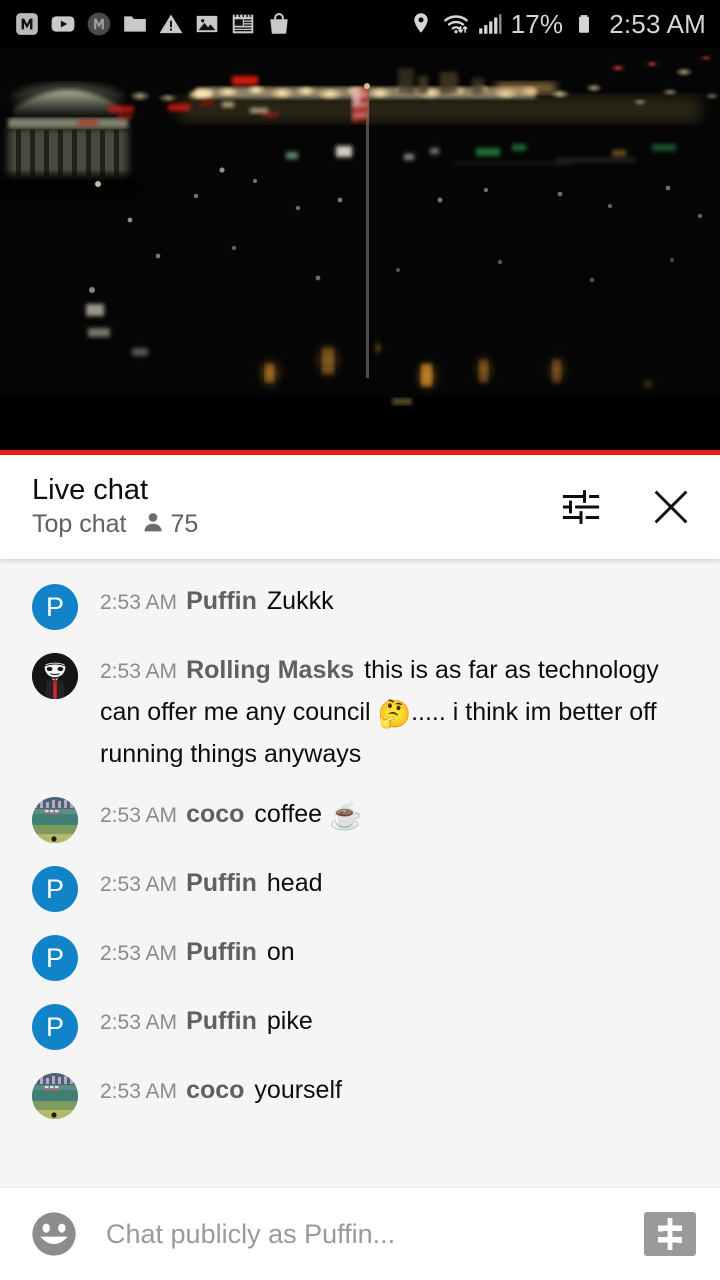 This screenshot has width=720, height=1280. What do you see at coordinates (298, 1090) in the screenshot?
I see `message-text: yourself` at bounding box center [298, 1090].